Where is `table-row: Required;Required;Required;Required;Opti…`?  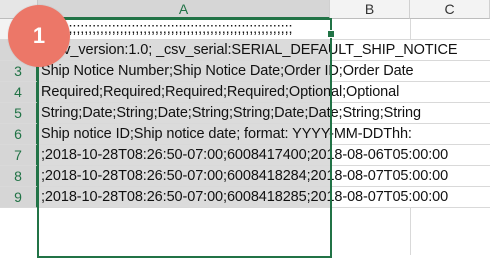
table-row: Required;Required;Required;Required;Opti… is located at coordinates (264, 92).